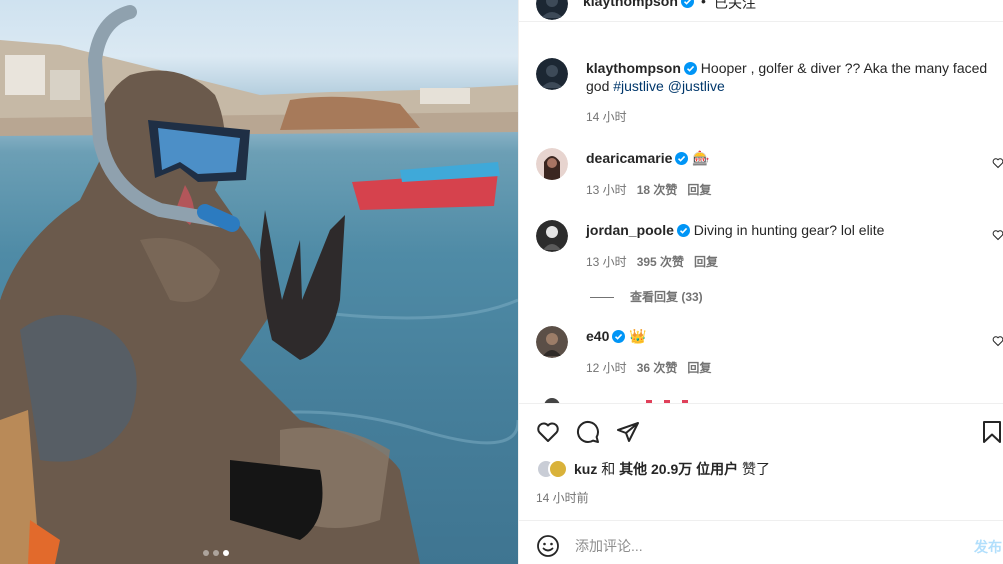 The width and height of the screenshot is (1003, 564). Describe the element at coordinates (789, 230) in the screenshot. I see `comment-text: Diving in hunting gear? lol elite` at that location.